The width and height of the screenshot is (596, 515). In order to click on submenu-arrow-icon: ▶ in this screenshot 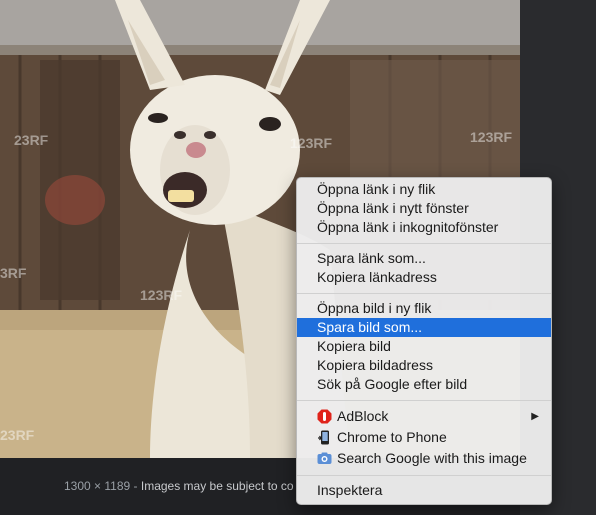, I will do `click(535, 416)`.